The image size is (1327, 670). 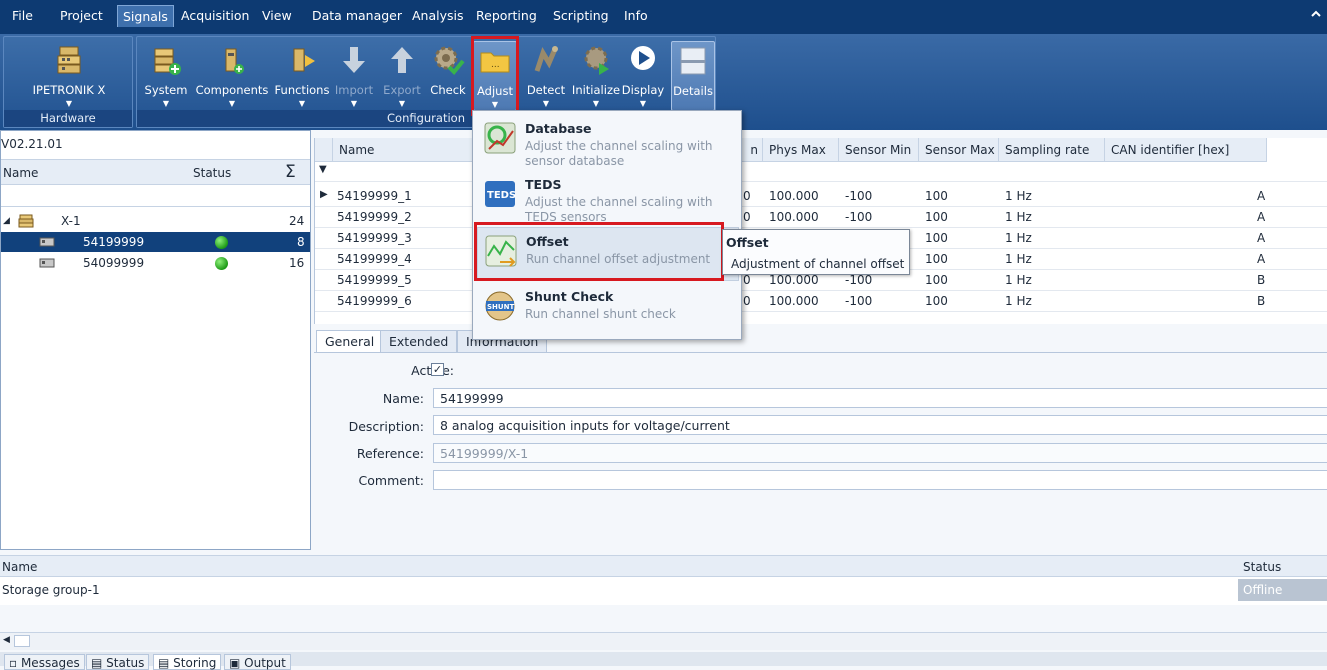 What do you see at coordinates (546, 76) in the screenshot?
I see `detect-button: Detect ▼` at bounding box center [546, 76].